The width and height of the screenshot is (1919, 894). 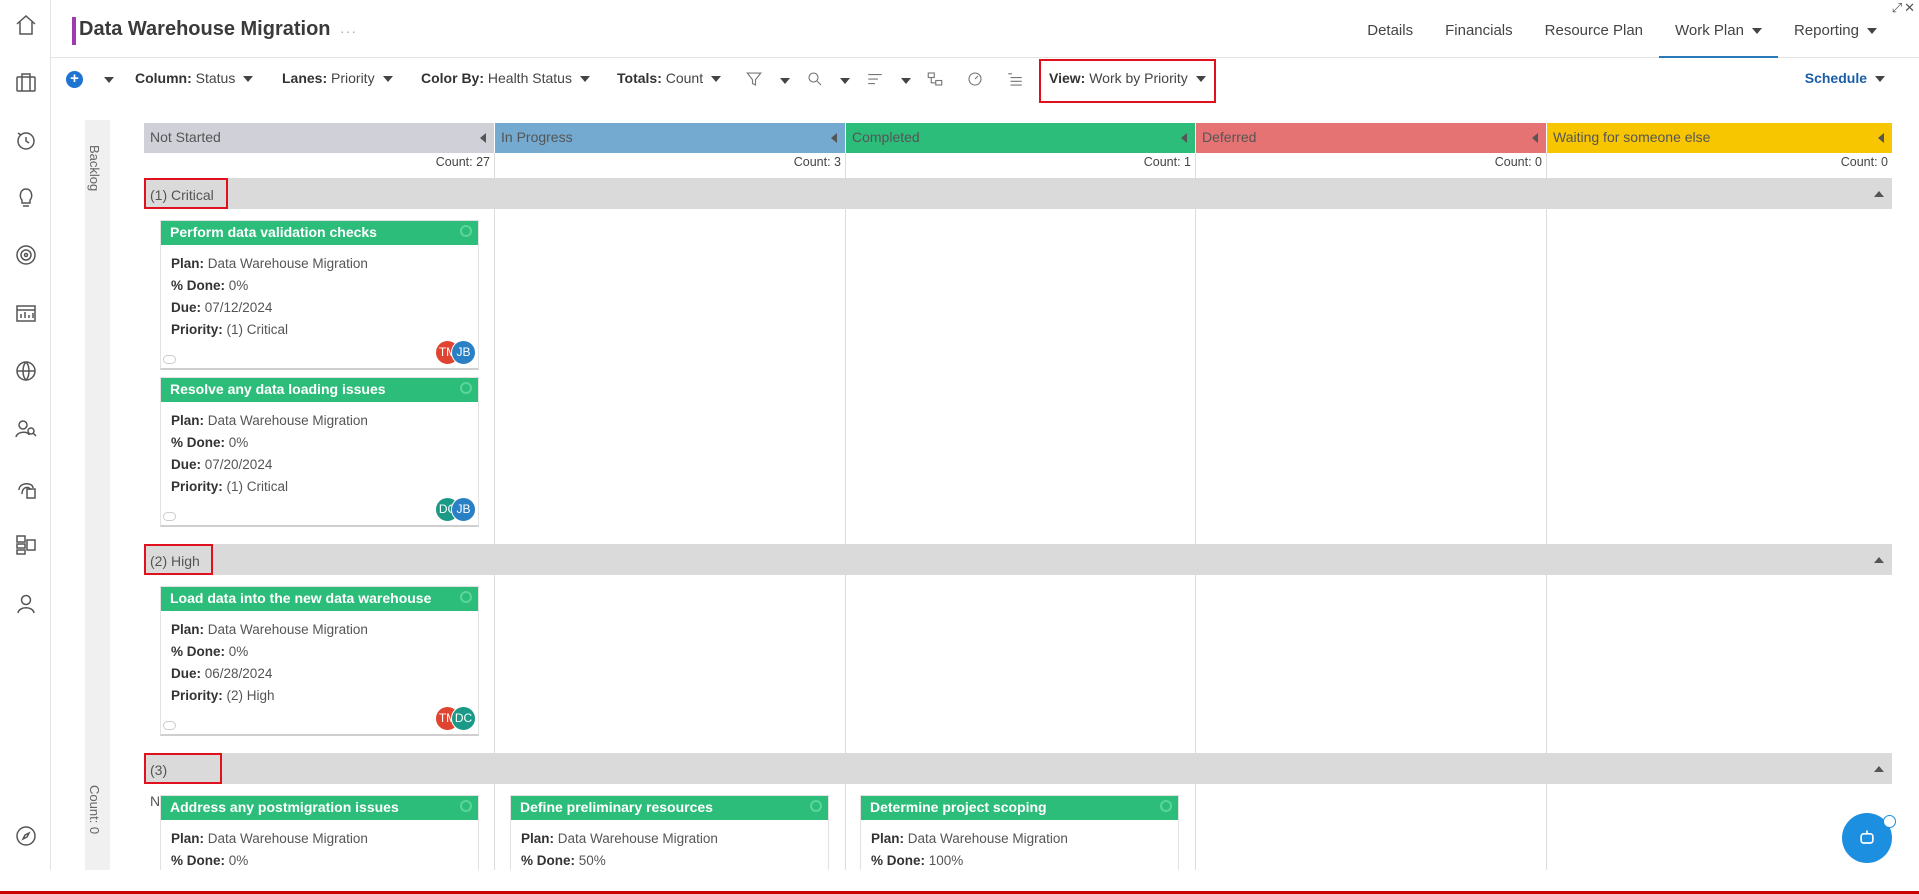 What do you see at coordinates (1594, 29) in the screenshot?
I see `tab-resource-plan: Resource Plan` at bounding box center [1594, 29].